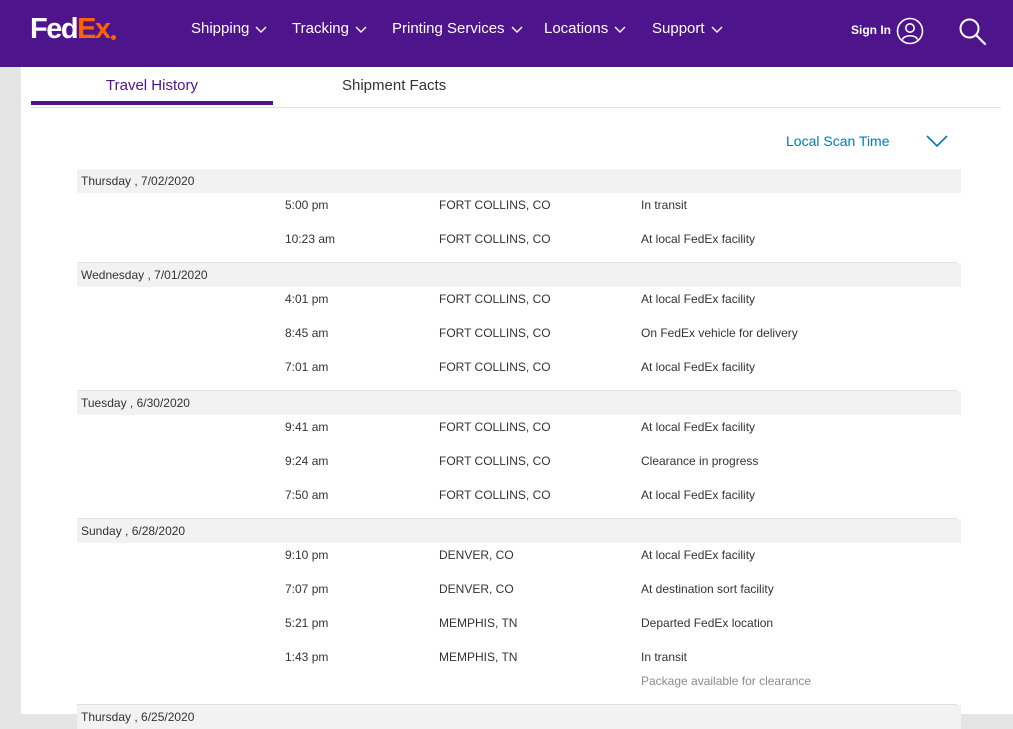  I want to click on logo-text-fed: Fed, so click(54, 29).